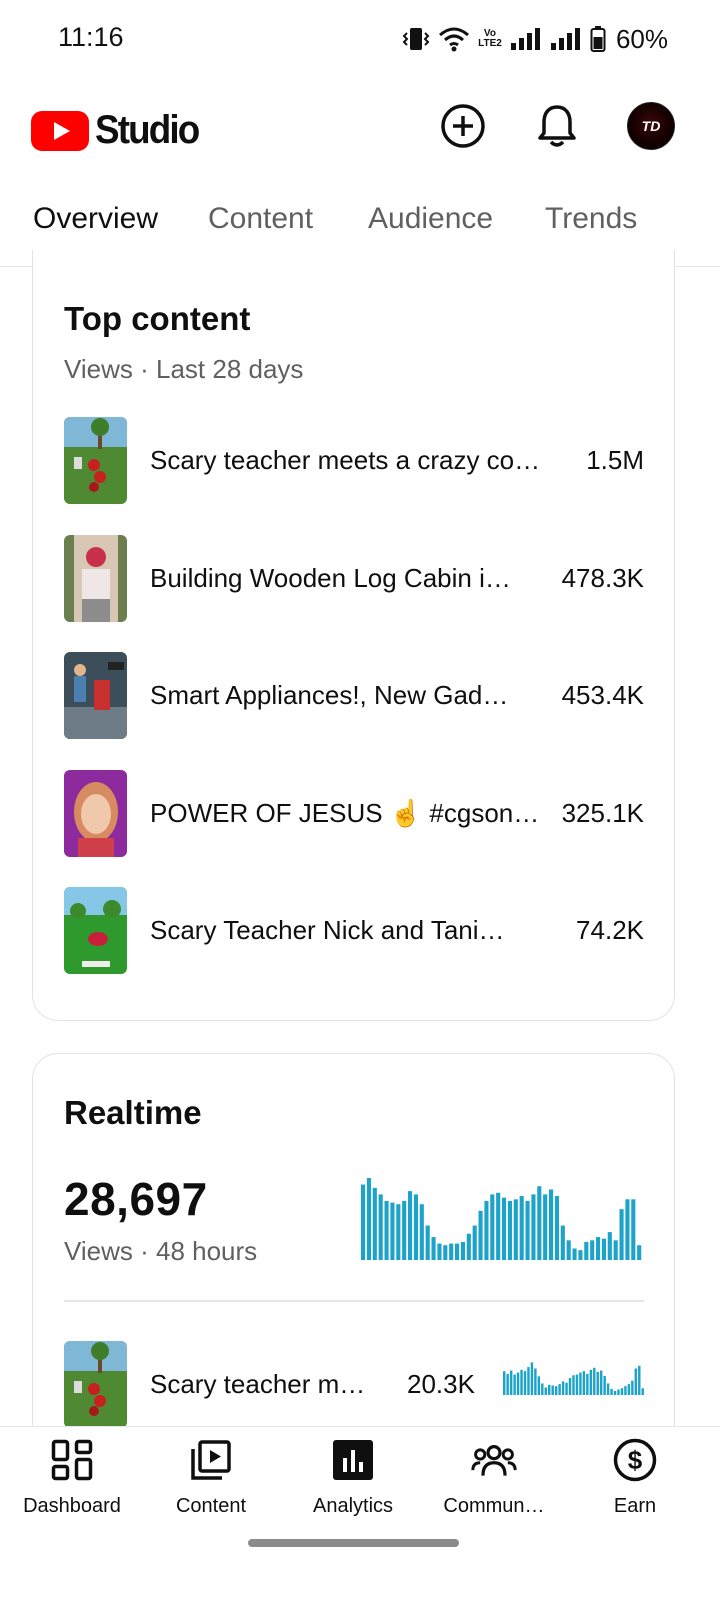  What do you see at coordinates (635, 1477) in the screenshot?
I see `nav-earn: $ Earn` at bounding box center [635, 1477].